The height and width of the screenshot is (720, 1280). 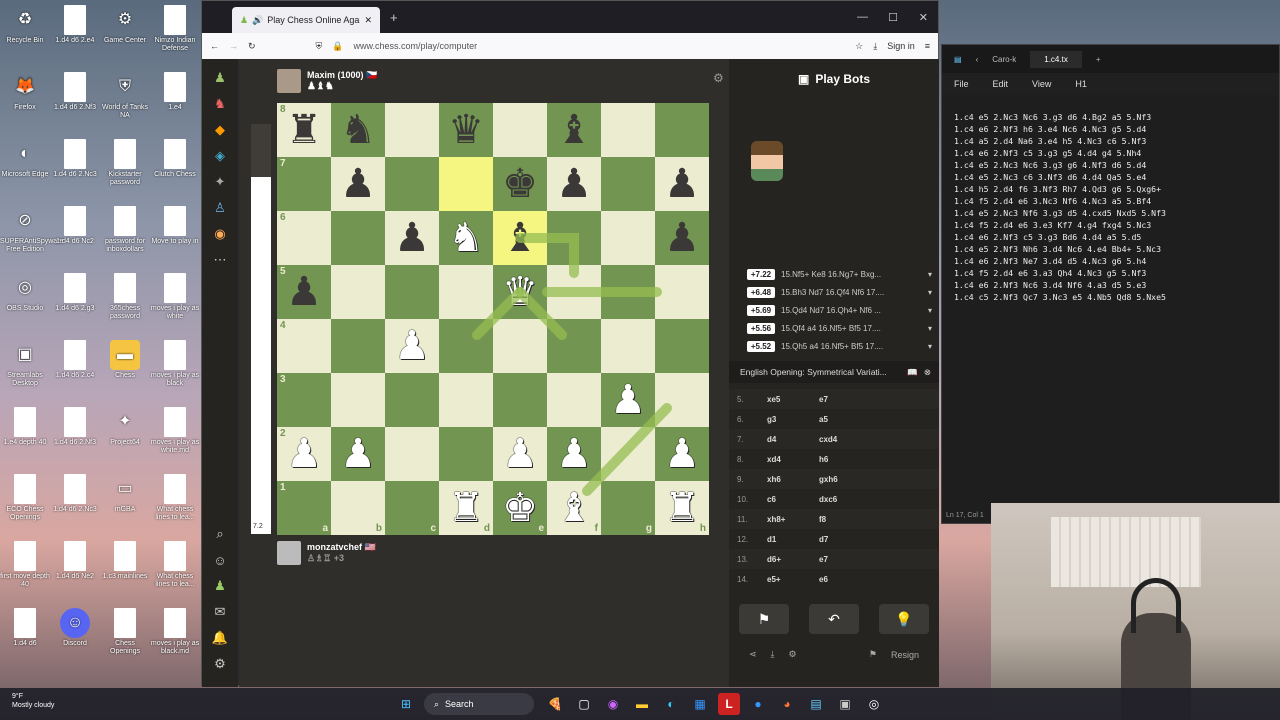 What do you see at coordinates (125, 427) in the screenshot?
I see `desktop-icon: ✦ Project64` at bounding box center [125, 427].